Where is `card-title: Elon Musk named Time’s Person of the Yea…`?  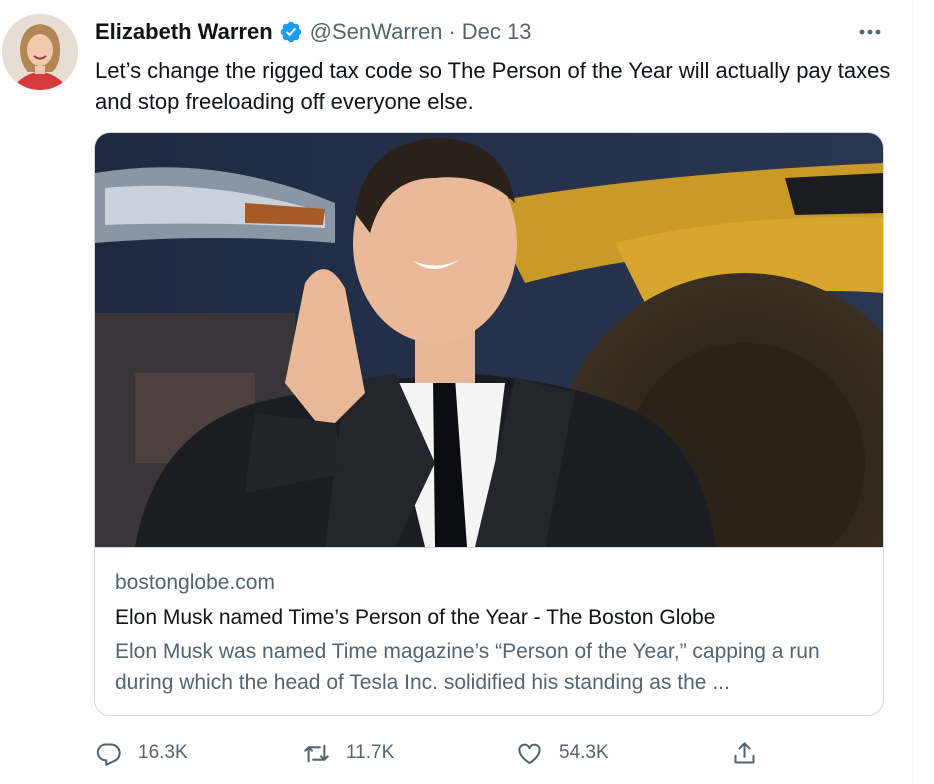
card-title: Elon Musk named Time’s Person of the Yea… is located at coordinates (415, 617).